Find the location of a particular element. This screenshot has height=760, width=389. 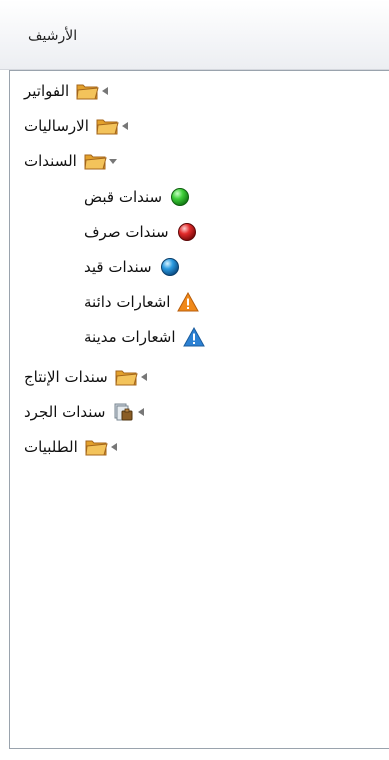

tree-item-label: الارساليات is located at coordinates (56, 126).